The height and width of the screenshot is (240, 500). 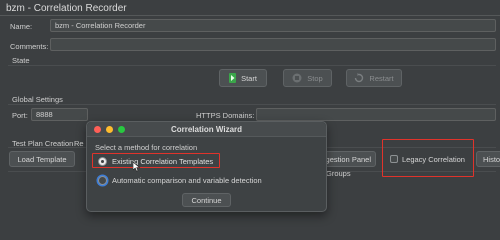 I want to click on comments-field, so click(x=273, y=44).